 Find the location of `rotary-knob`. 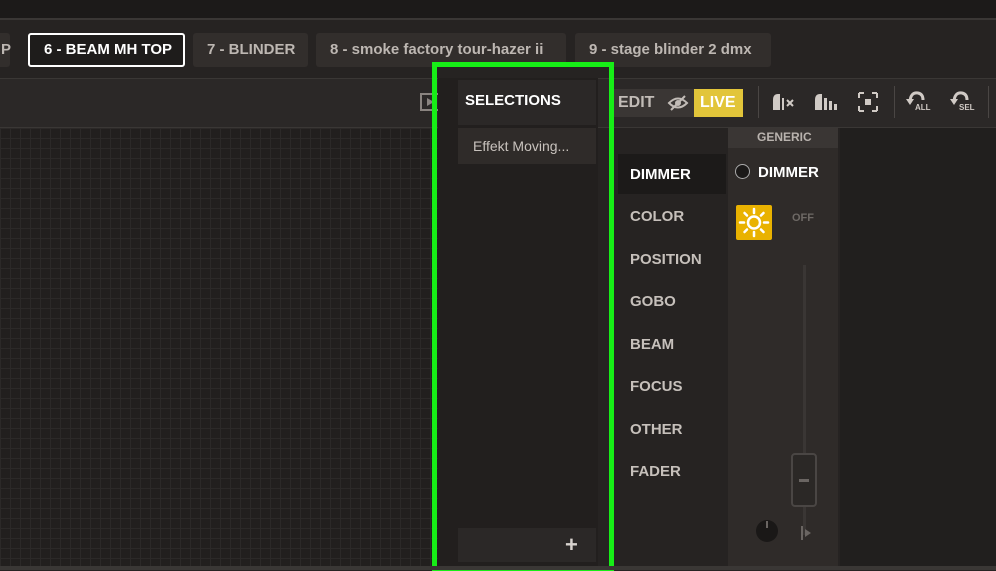

rotary-knob is located at coordinates (767, 531).